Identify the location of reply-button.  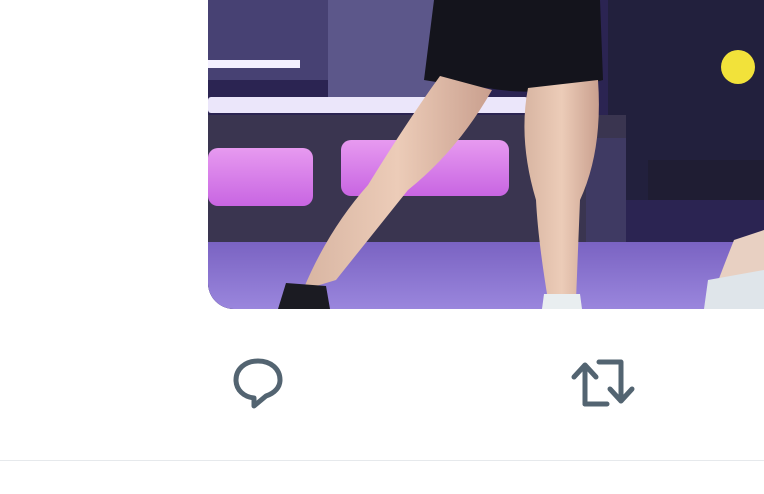
(258, 385).